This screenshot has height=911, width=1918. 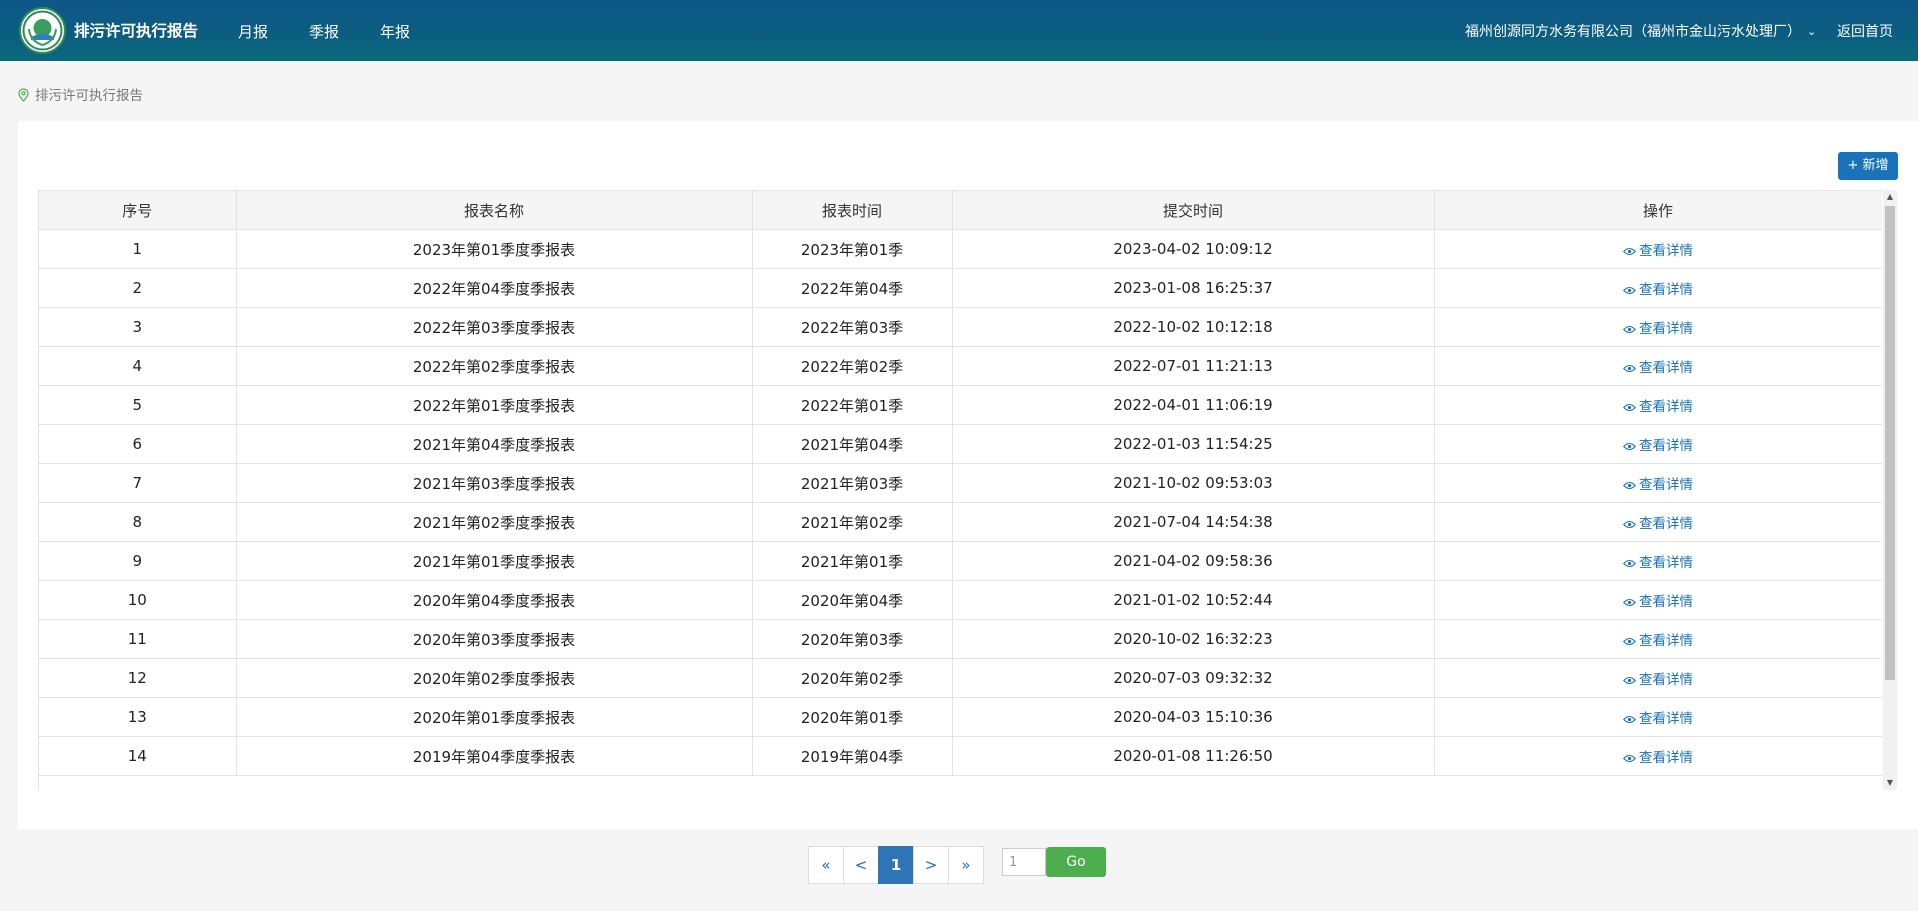 I want to click on cell-report-name: 2020年第02季度季报表, so click(x=494, y=678).